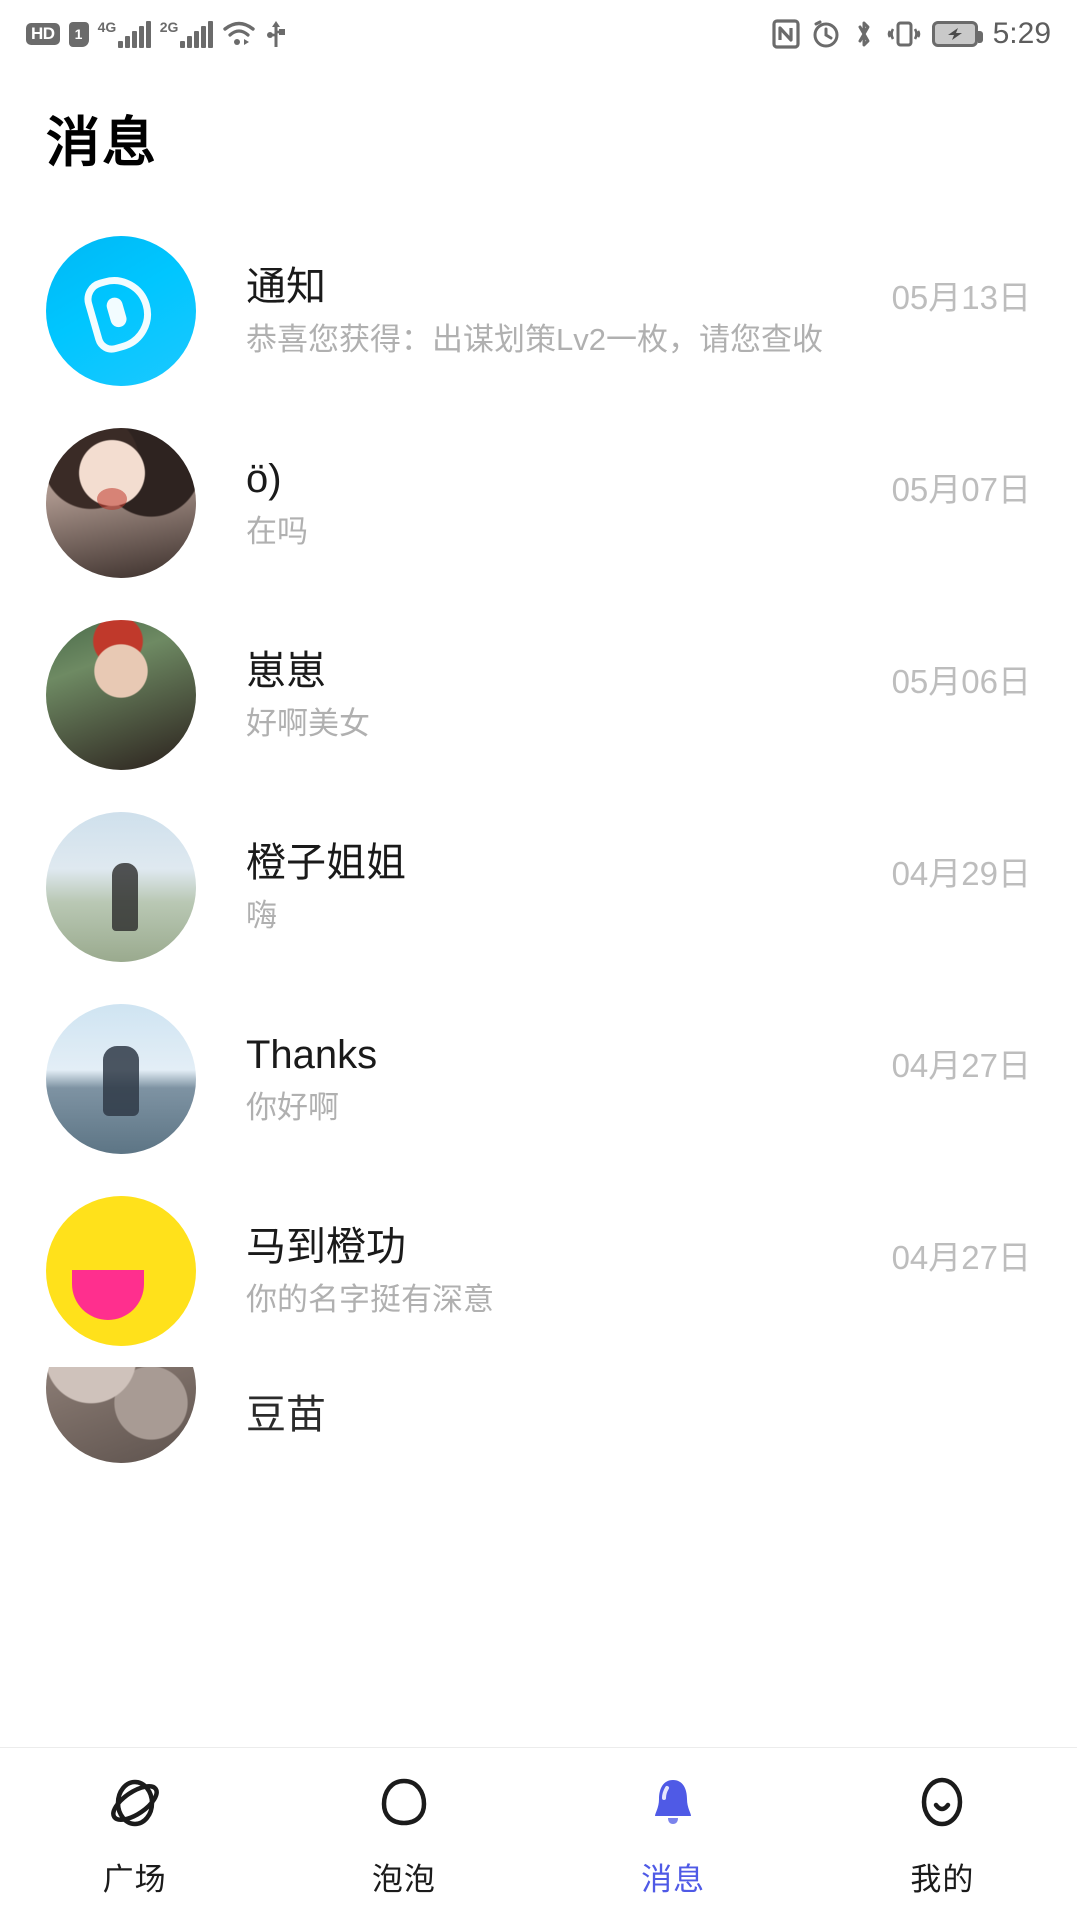  I want to click on vibrate-icon, so click(904, 34).